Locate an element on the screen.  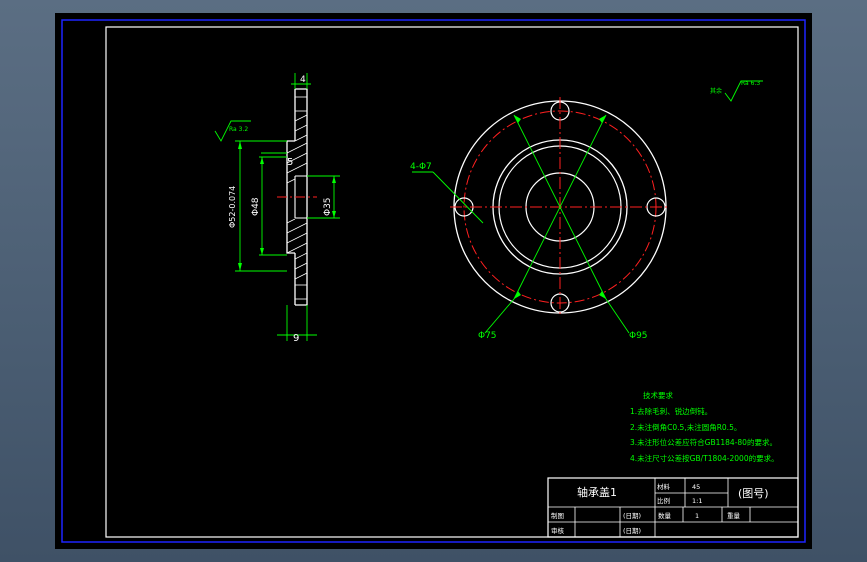
qty-label: 数量 is located at coordinates (665, 515).